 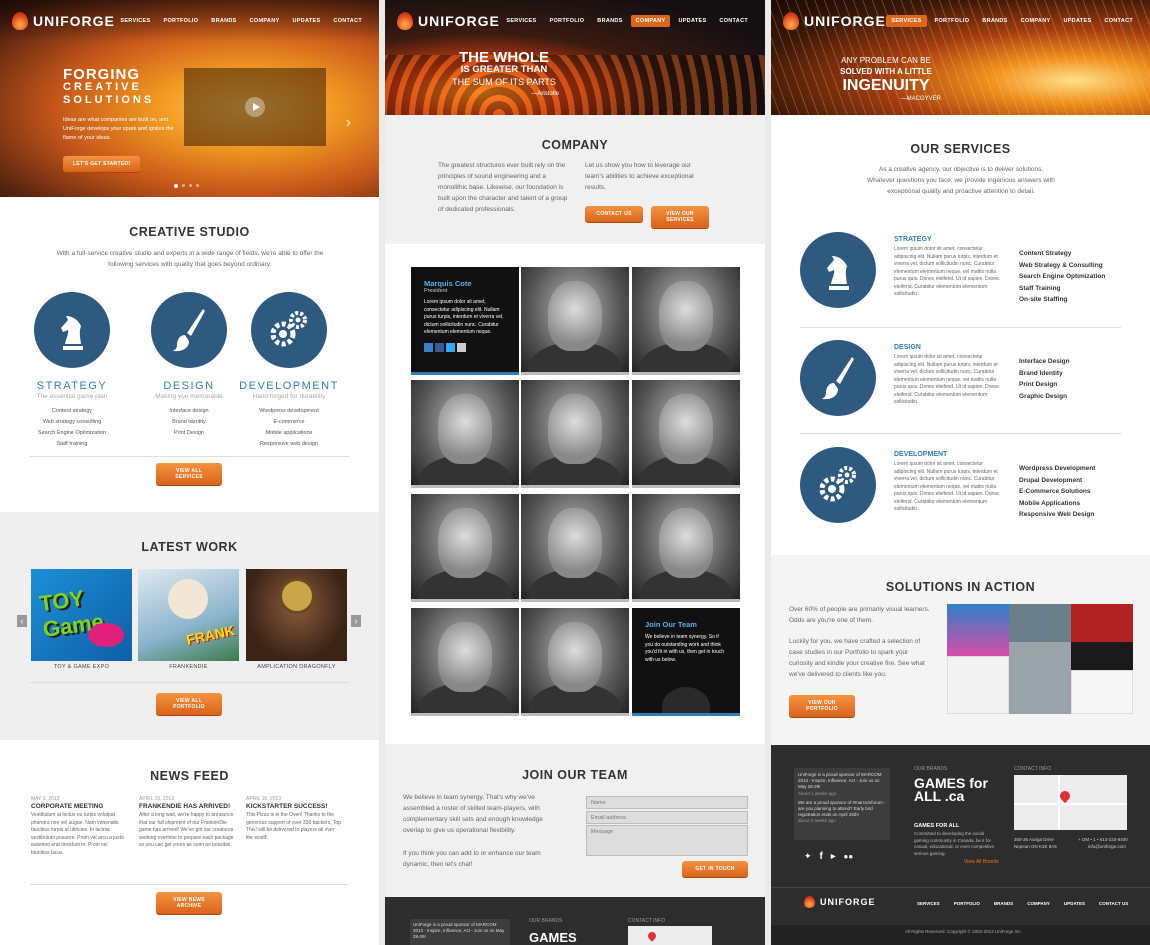 What do you see at coordinates (1079, 385) in the screenshot?
I see `service-item: Print Design` at bounding box center [1079, 385].